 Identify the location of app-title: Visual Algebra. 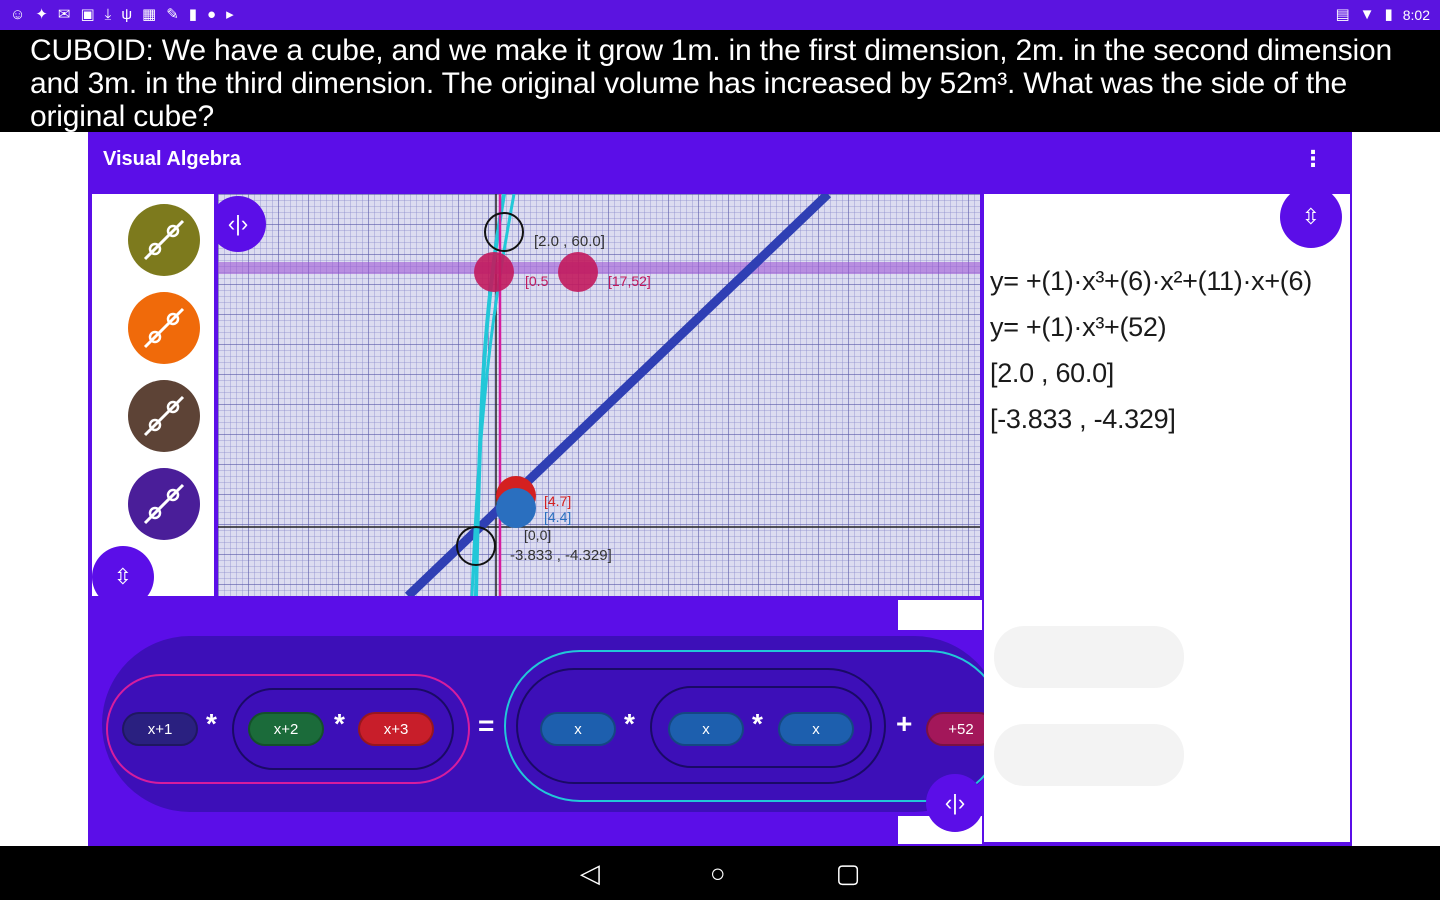
(172, 159).